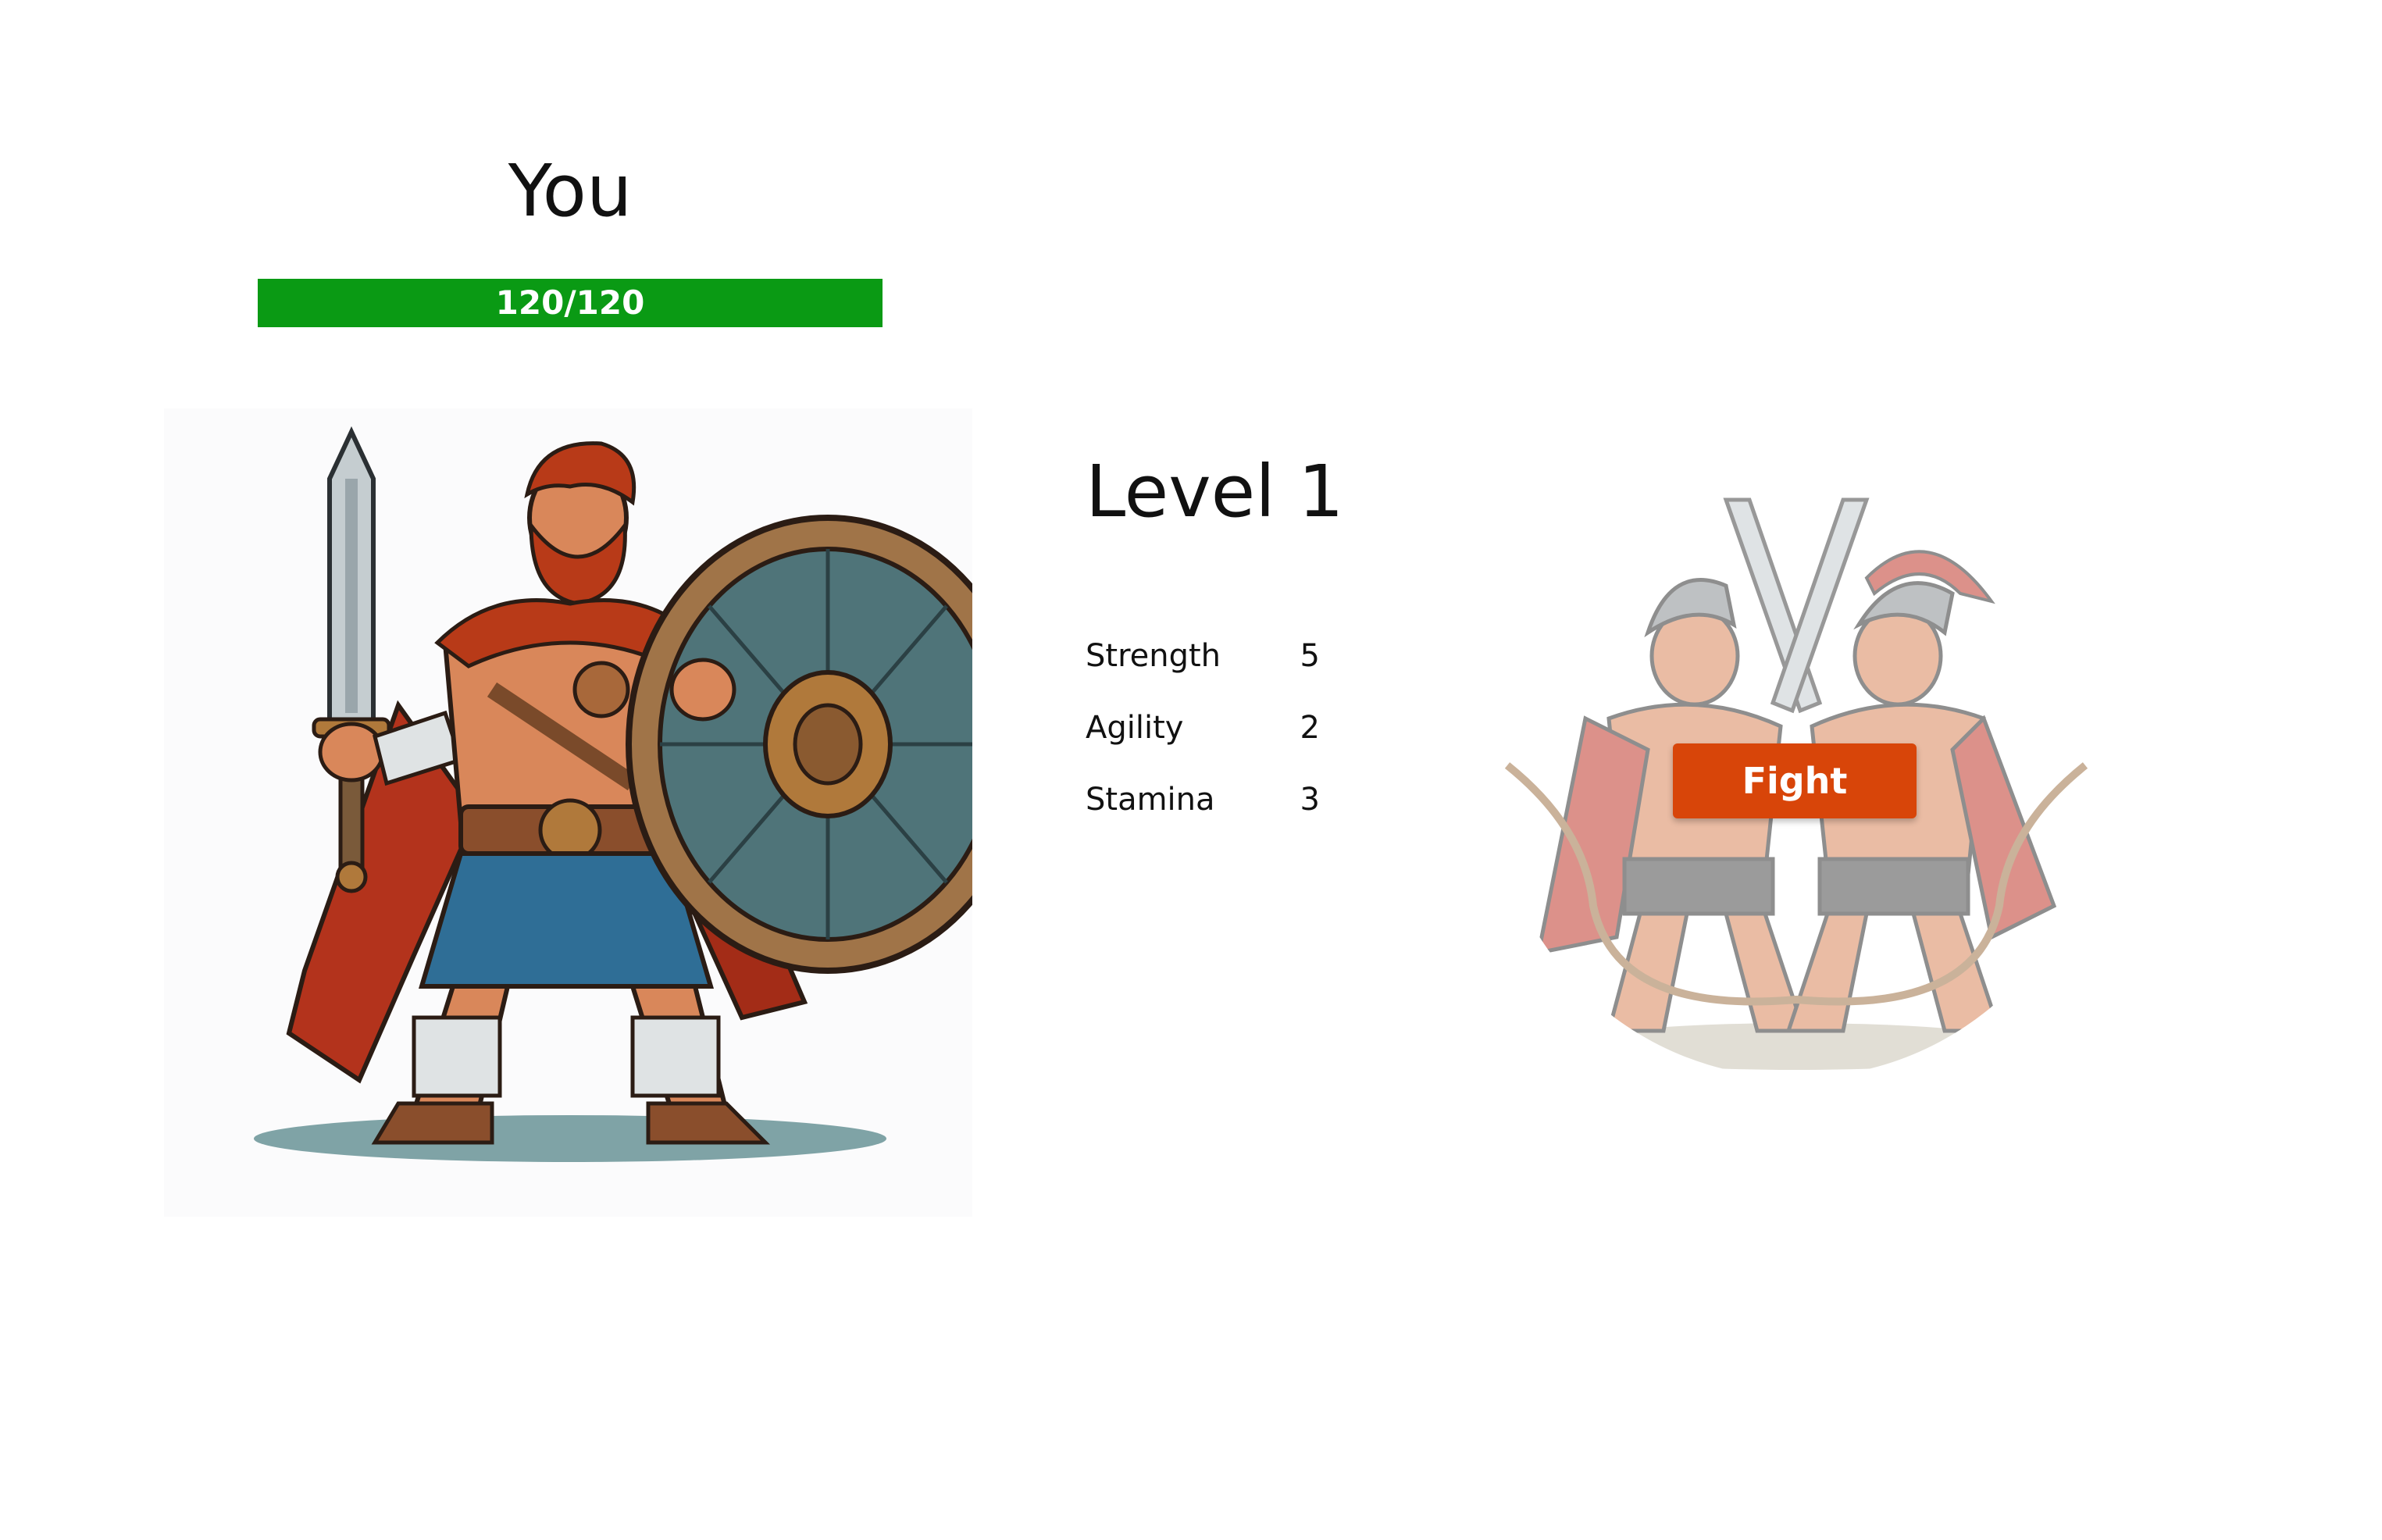 The height and width of the screenshot is (1540, 2382). I want to click on fight-panel: Fight, so click(1797, 773).